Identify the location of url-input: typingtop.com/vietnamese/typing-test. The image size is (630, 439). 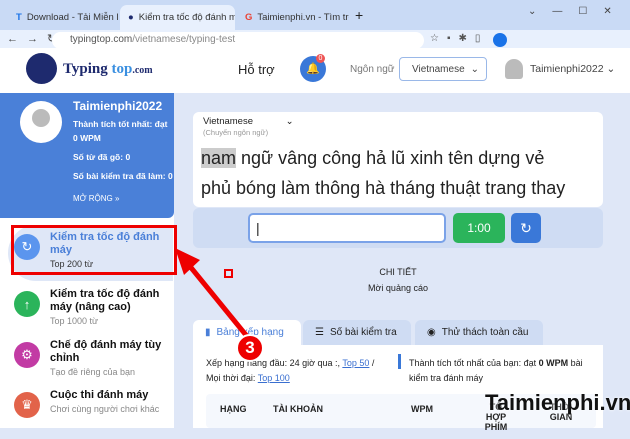
(238, 40).